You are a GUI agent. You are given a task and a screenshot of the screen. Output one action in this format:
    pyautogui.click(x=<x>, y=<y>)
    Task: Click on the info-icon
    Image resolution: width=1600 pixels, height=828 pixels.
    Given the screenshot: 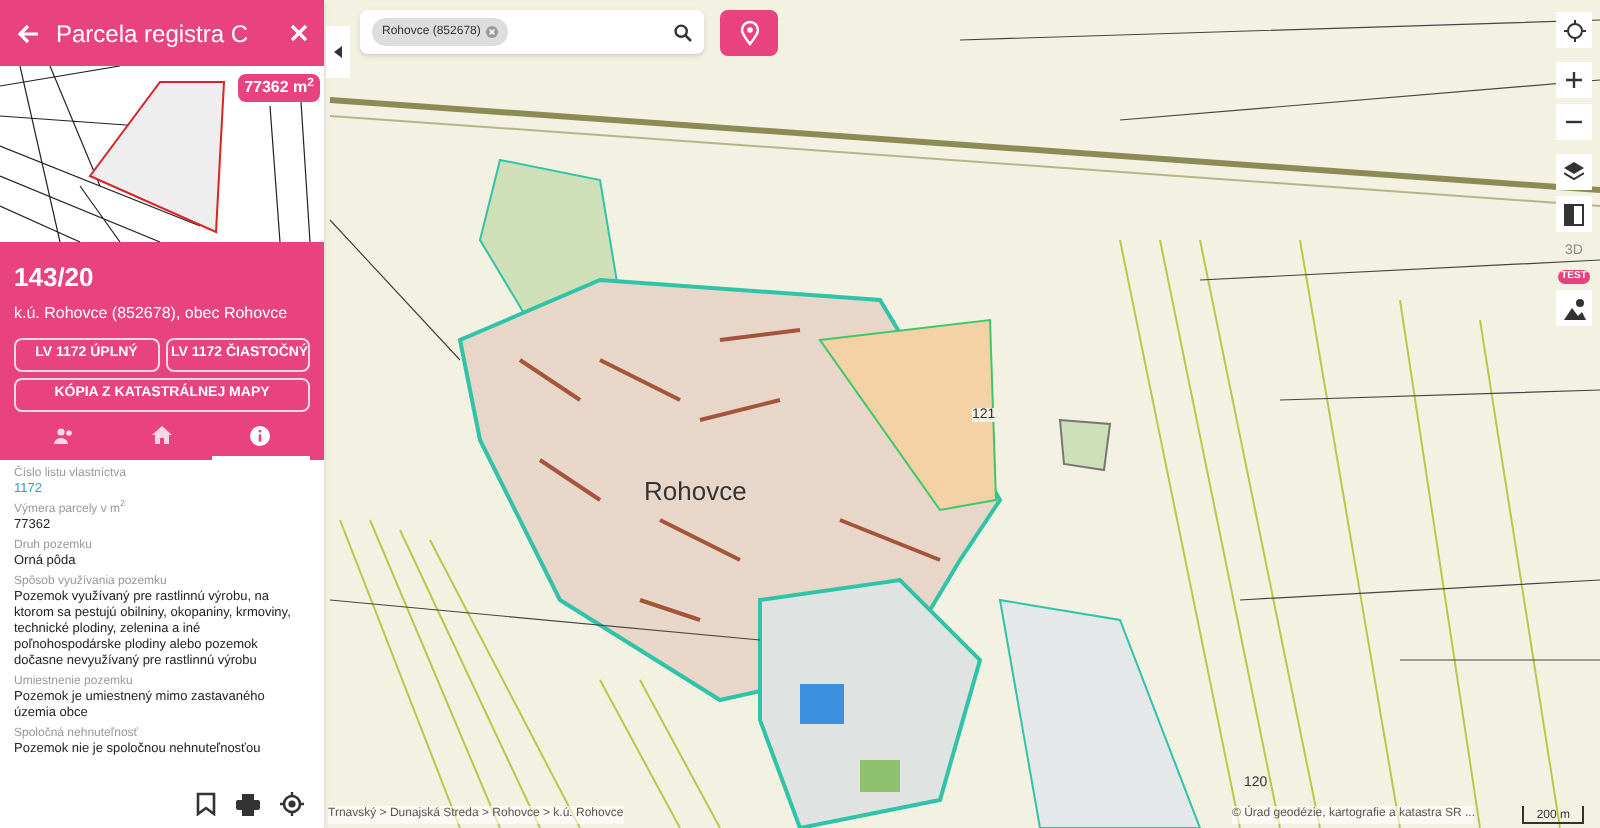 What is the action you would take?
    pyautogui.click(x=260, y=435)
    